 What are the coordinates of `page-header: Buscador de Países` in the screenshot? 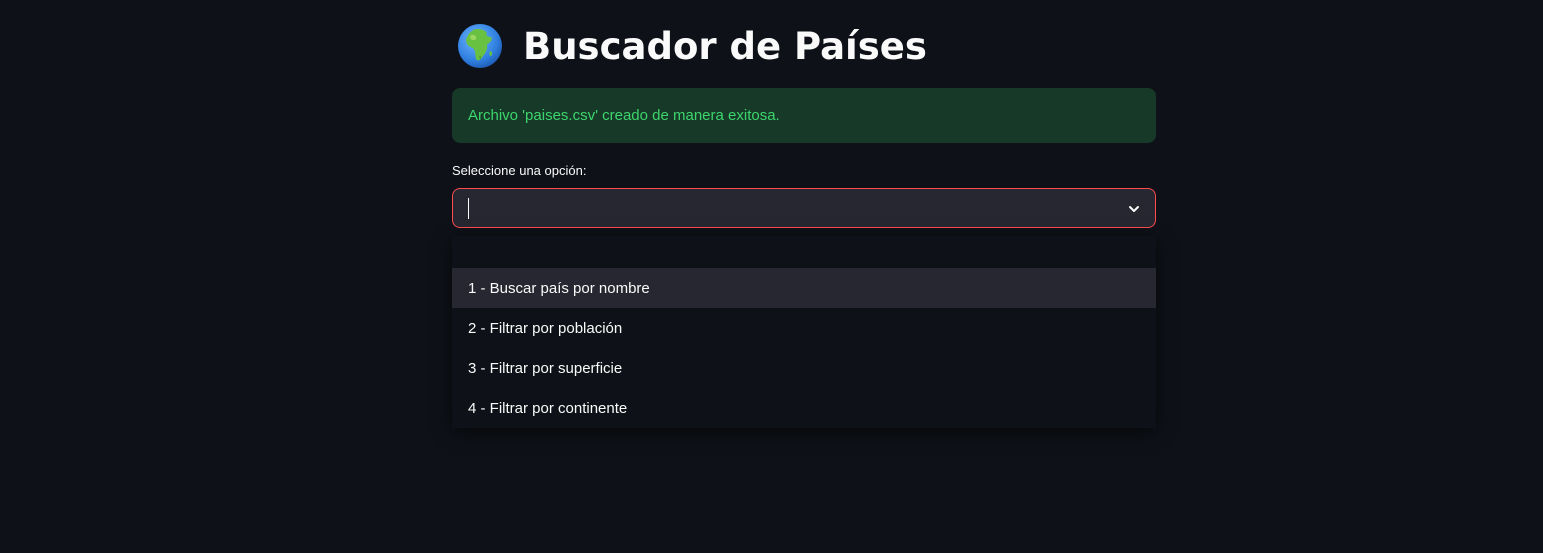 It's located at (692, 46).